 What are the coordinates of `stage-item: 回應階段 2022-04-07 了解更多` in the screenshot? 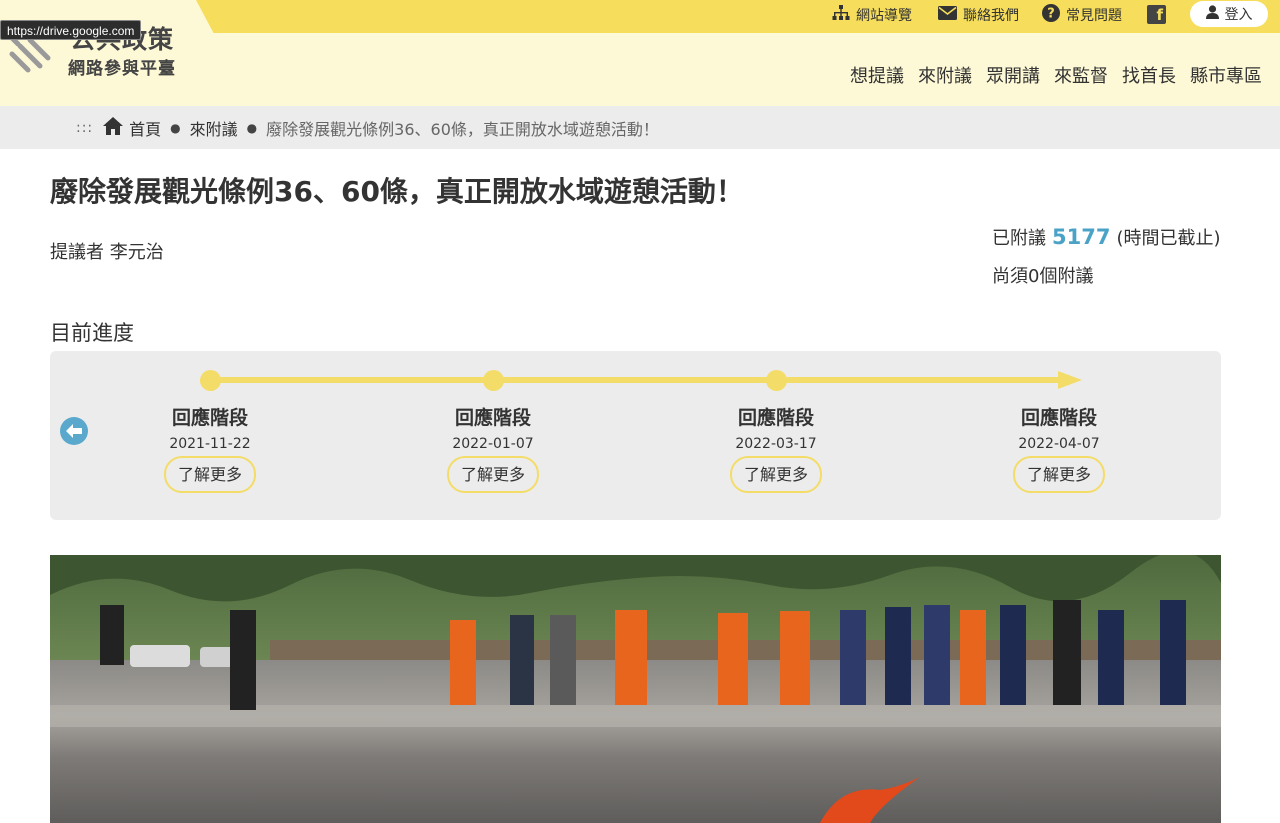 It's located at (1059, 448).